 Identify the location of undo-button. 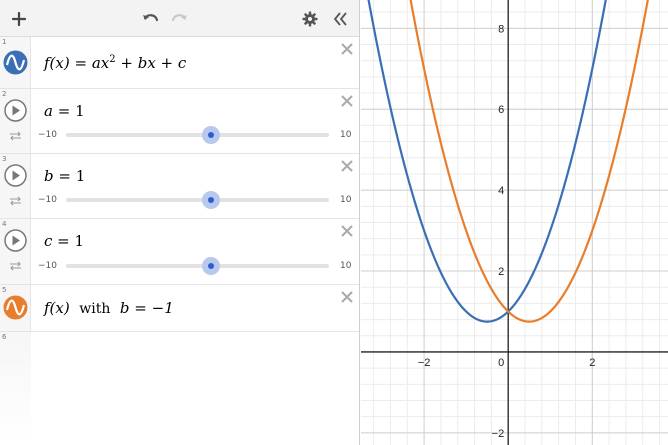
(150, 18).